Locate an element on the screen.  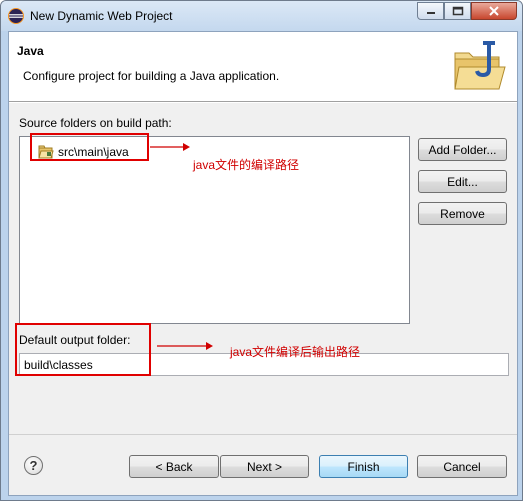
back-button: < Back is located at coordinates (174, 466).